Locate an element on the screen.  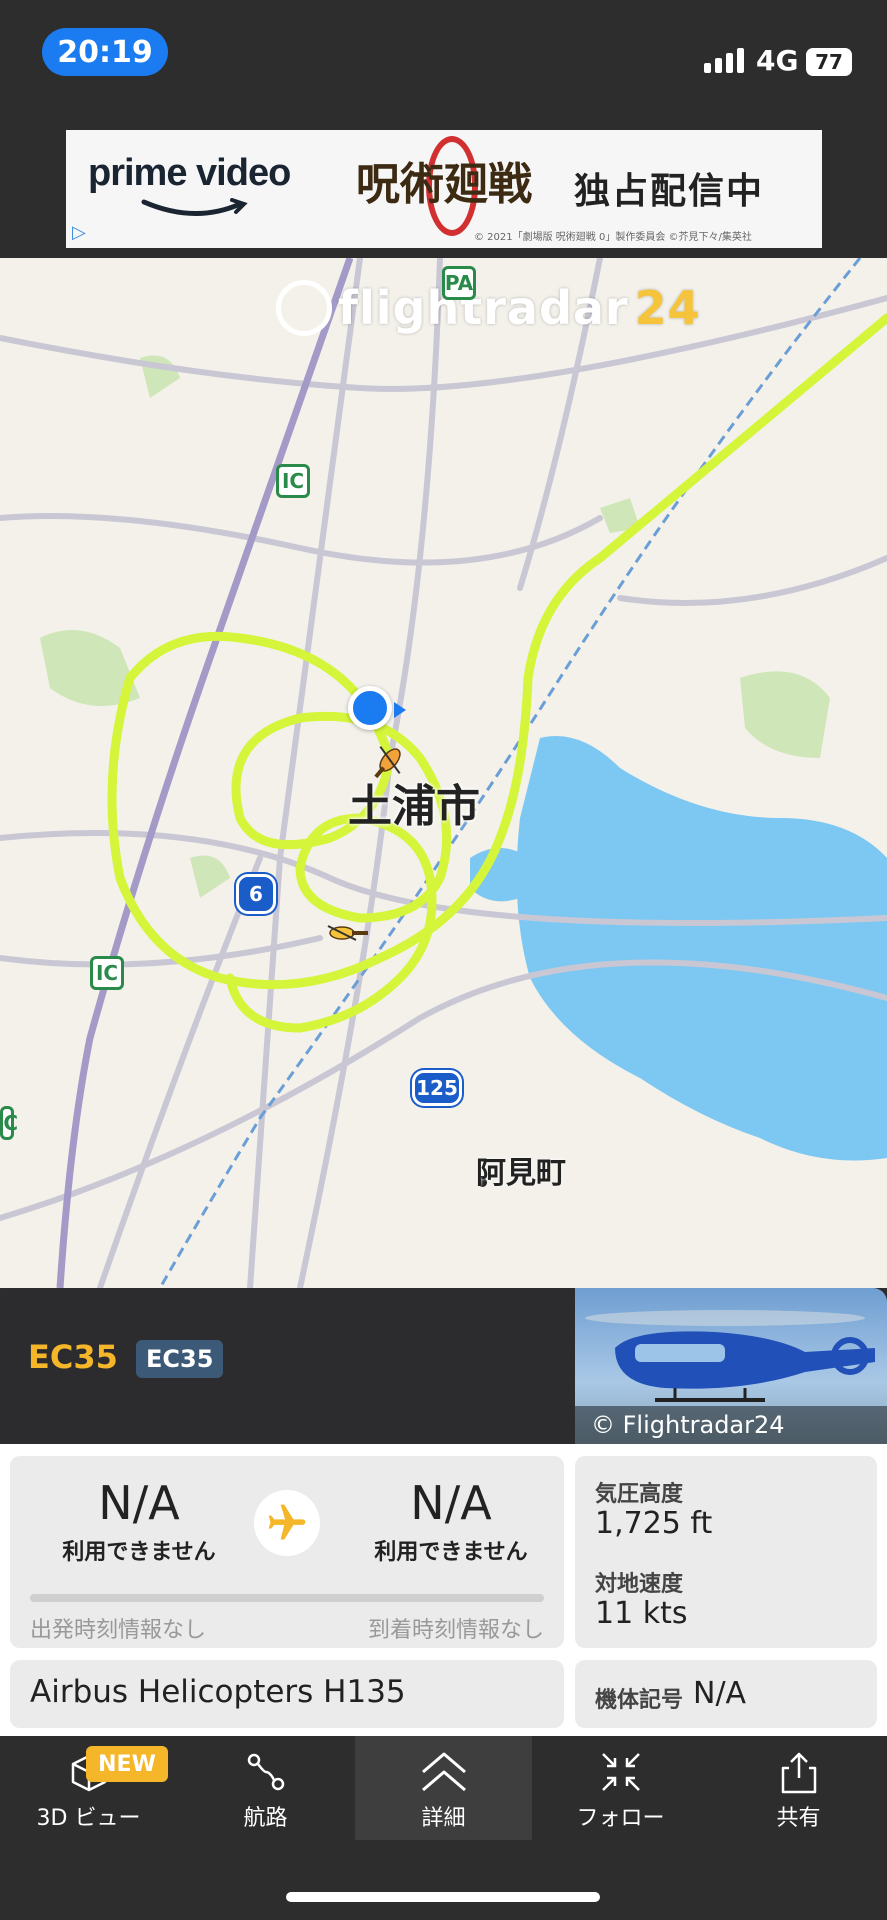
watermark-number: 24 is located at coordinates (667, 308).